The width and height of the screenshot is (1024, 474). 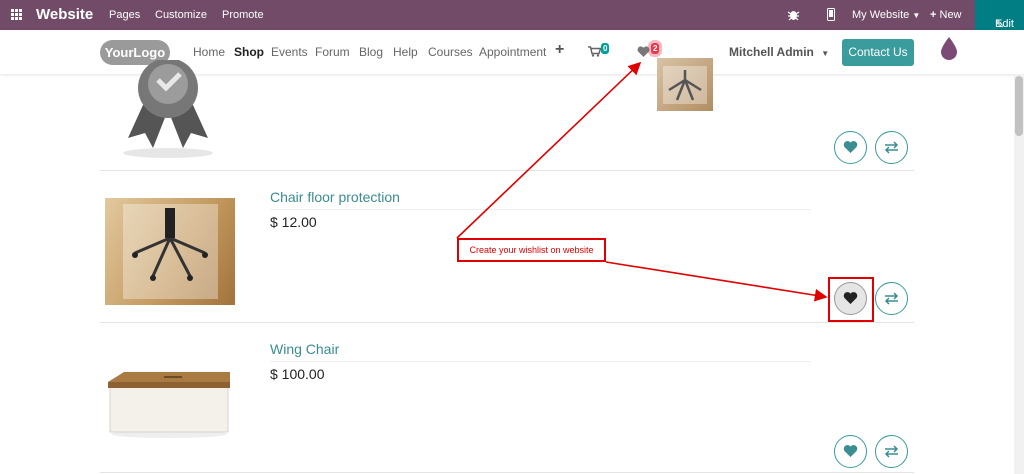 What do you see at coordinates (531, 250) in the screenshot?
I see `annotation-callout: Create your wishlist on website` at bounding box center [531, 250].